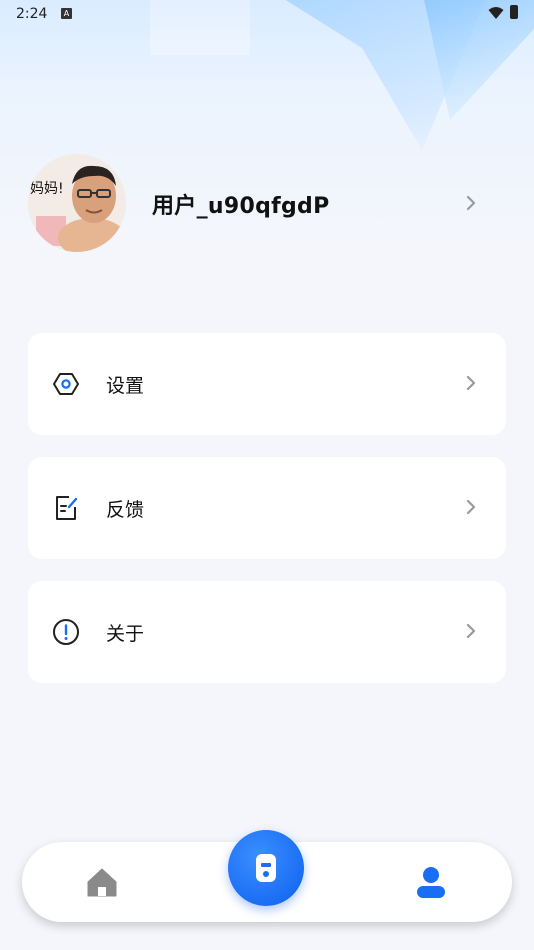 The height and width of the screenshot is (950, 534). What do you see at coordinates (267, 508) in the screenshot?
I see `menu-item-feedback: 反馈` at bounding box center [267, 508].